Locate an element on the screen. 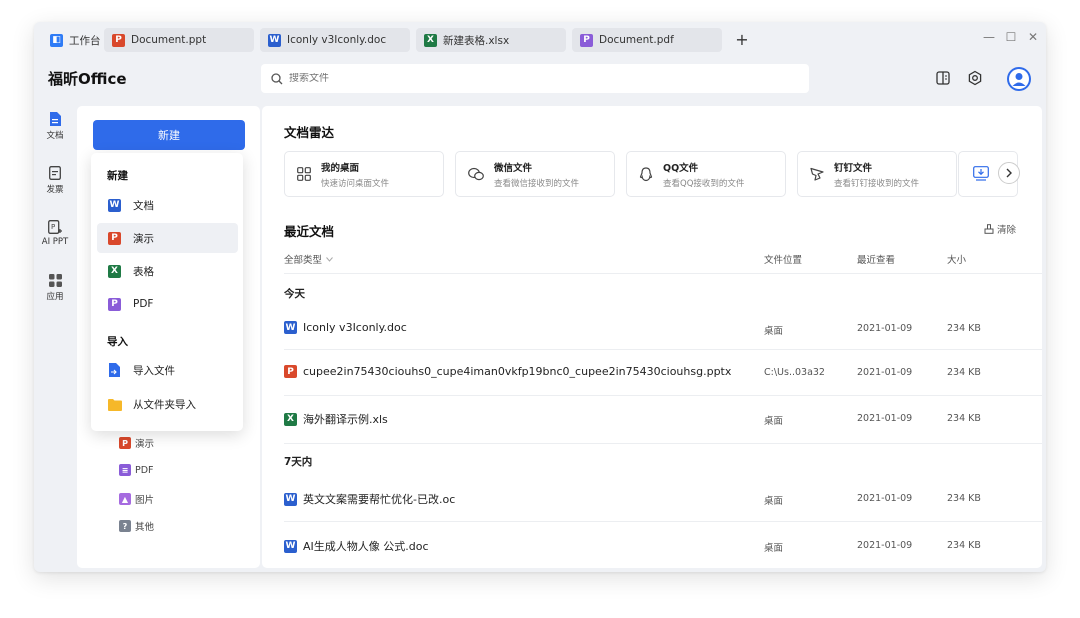  column-size: 大小 is located at coordinates (957, 260).